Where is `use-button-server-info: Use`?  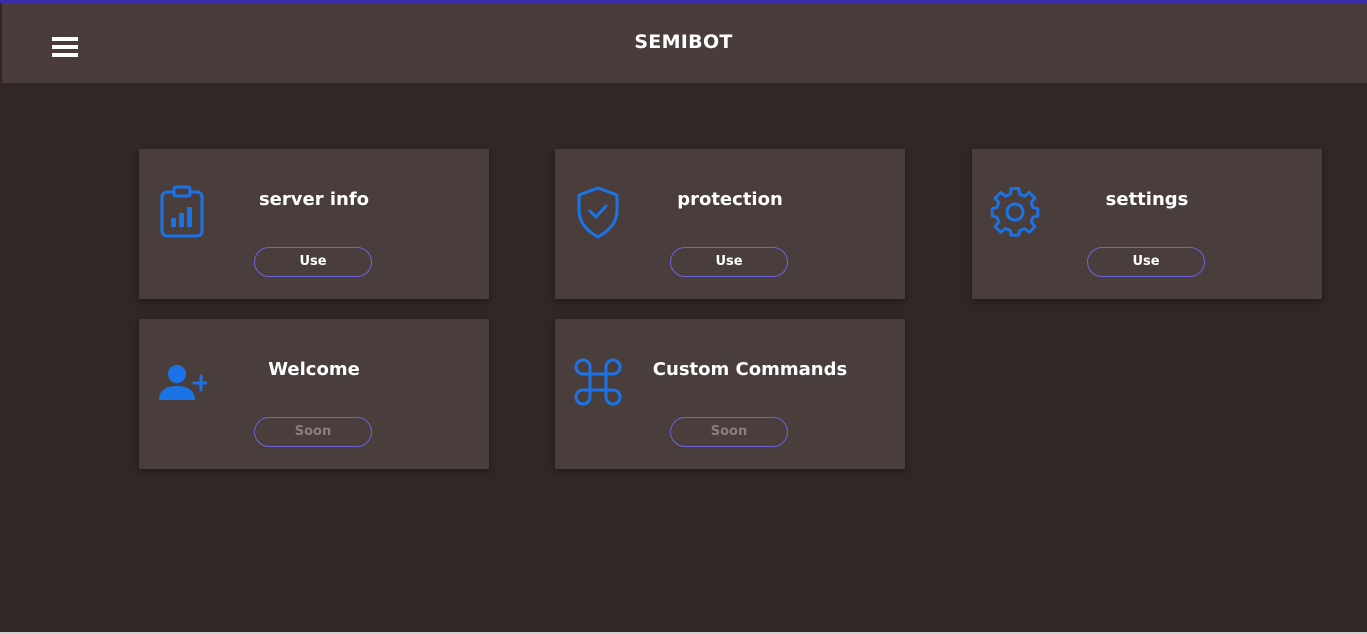 use-button-server-info: Use is located at coordinates (313, 262).